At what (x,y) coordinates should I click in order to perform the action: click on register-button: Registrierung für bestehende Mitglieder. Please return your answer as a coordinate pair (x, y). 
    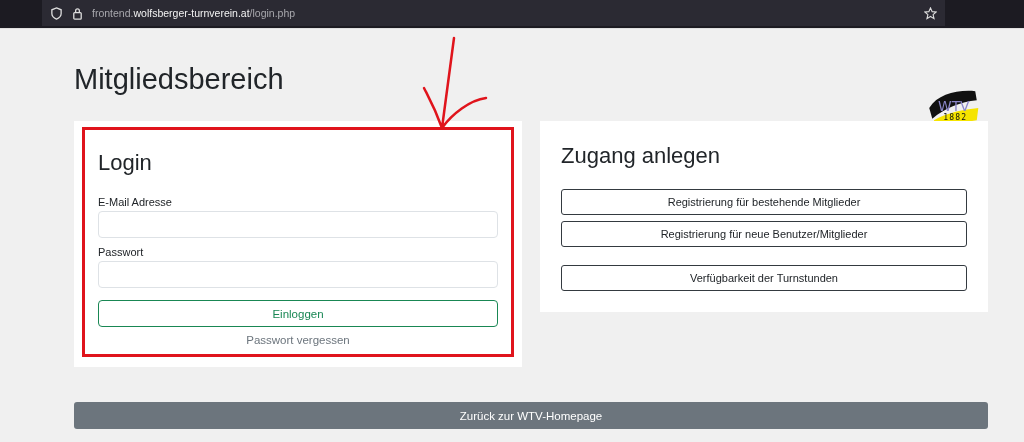
    Looking at the image, I should click on (764, 202).